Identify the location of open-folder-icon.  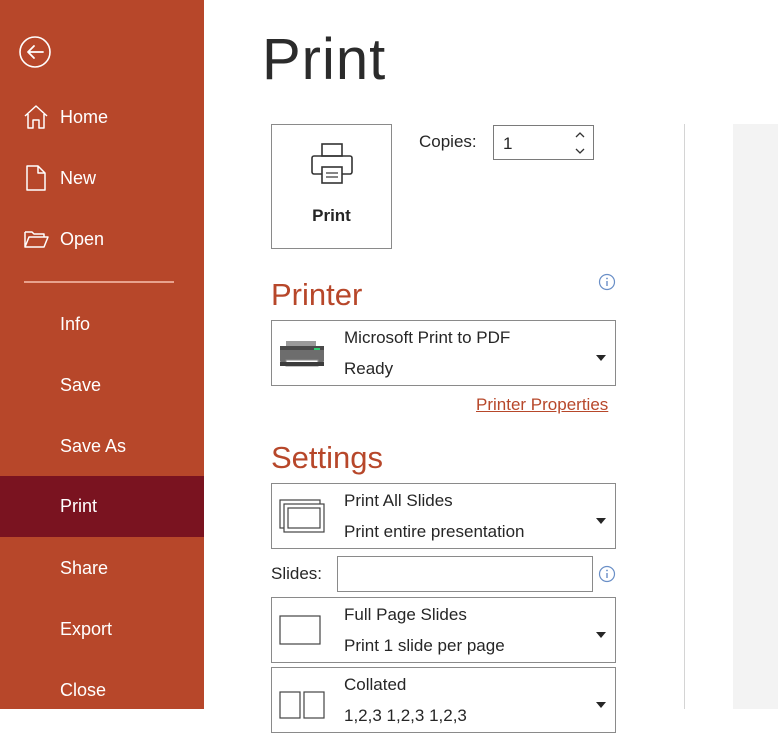
(36, 239).